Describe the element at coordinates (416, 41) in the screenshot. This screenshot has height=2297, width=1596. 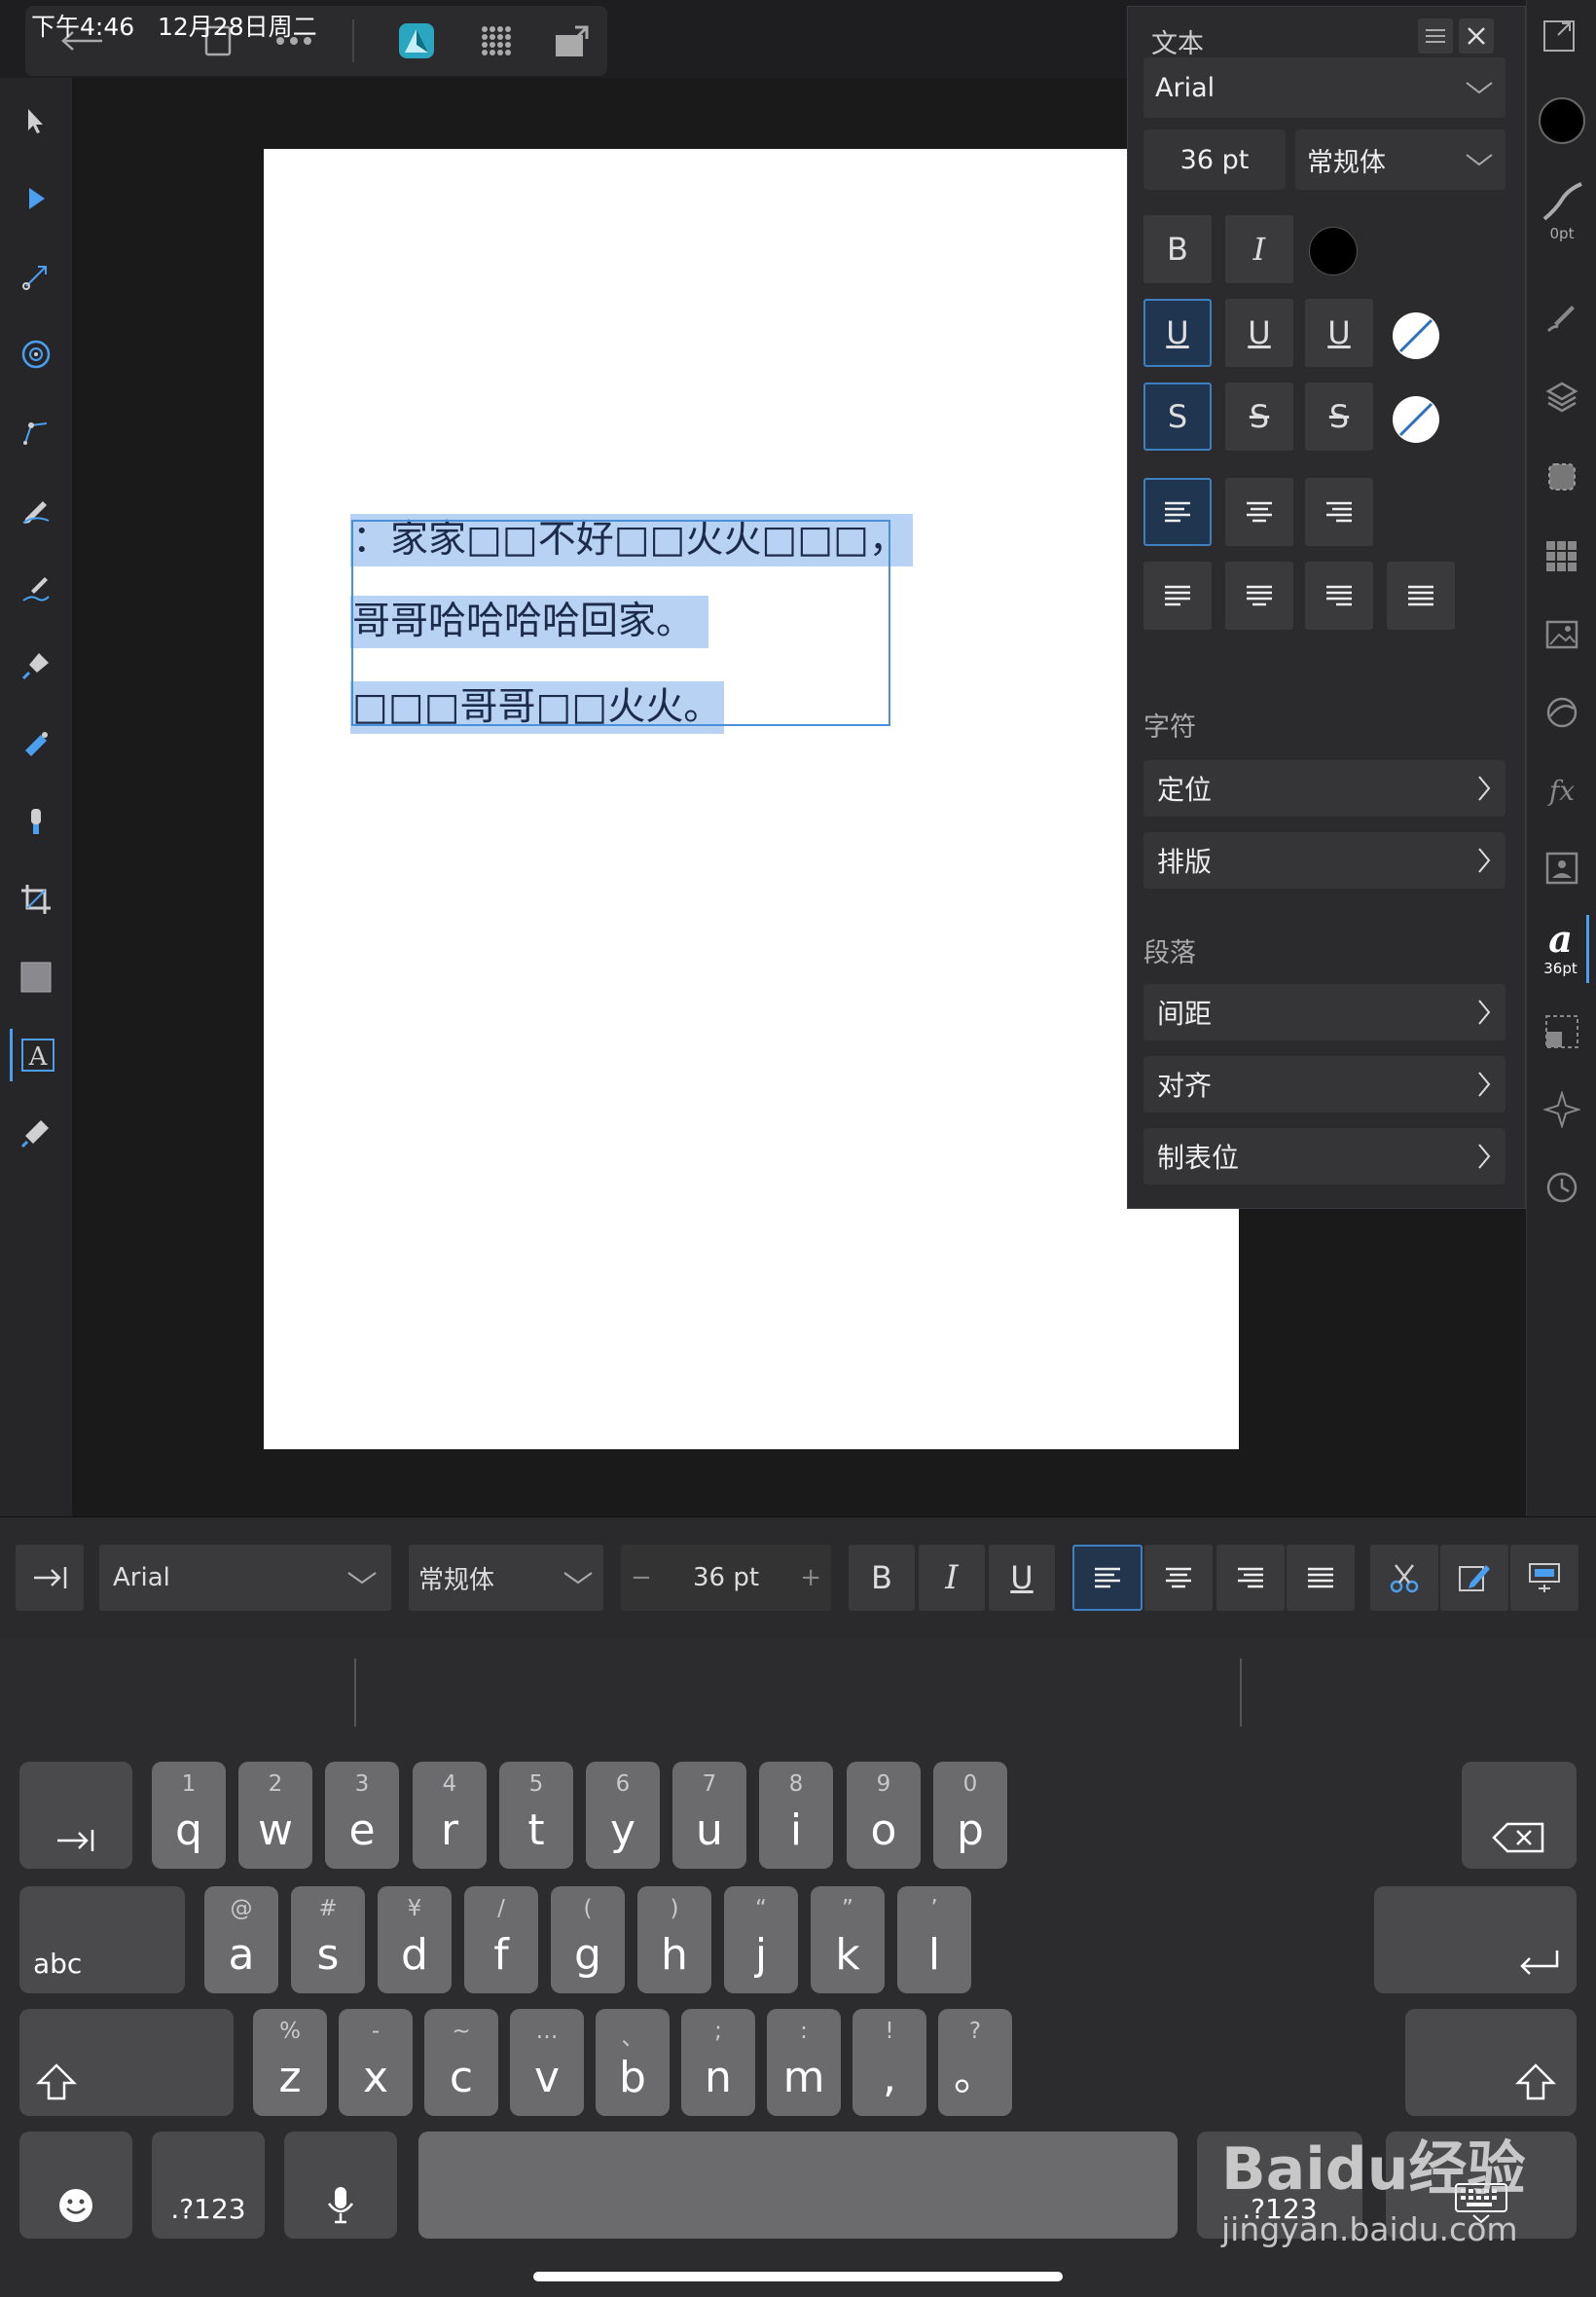
I see `designer-persona-icon` at that location.